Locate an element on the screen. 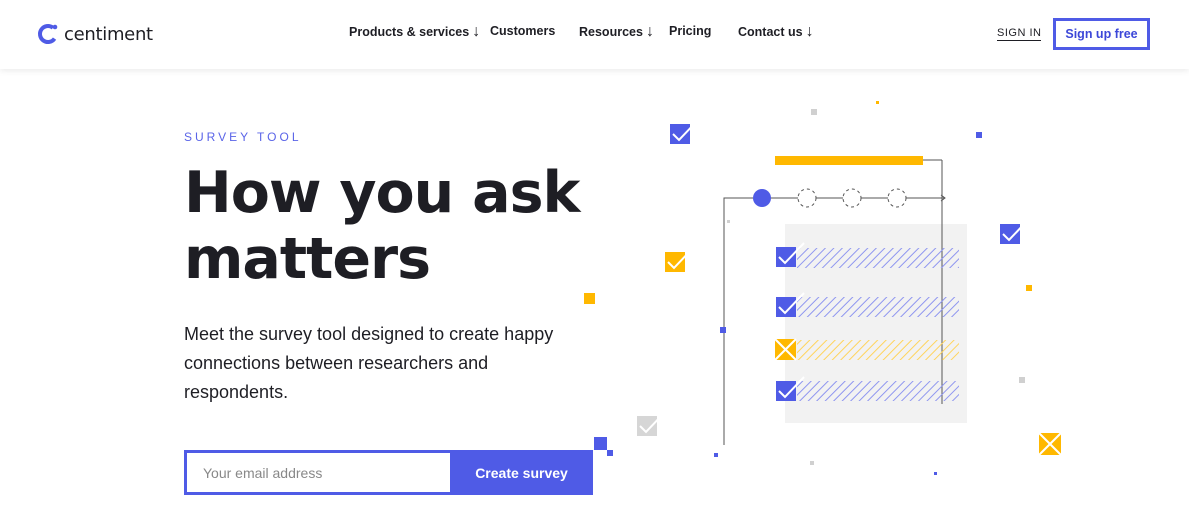 The height and width of the screenshot is (514, 1189). progress-steps-icon is located at coordinates (849, 198).